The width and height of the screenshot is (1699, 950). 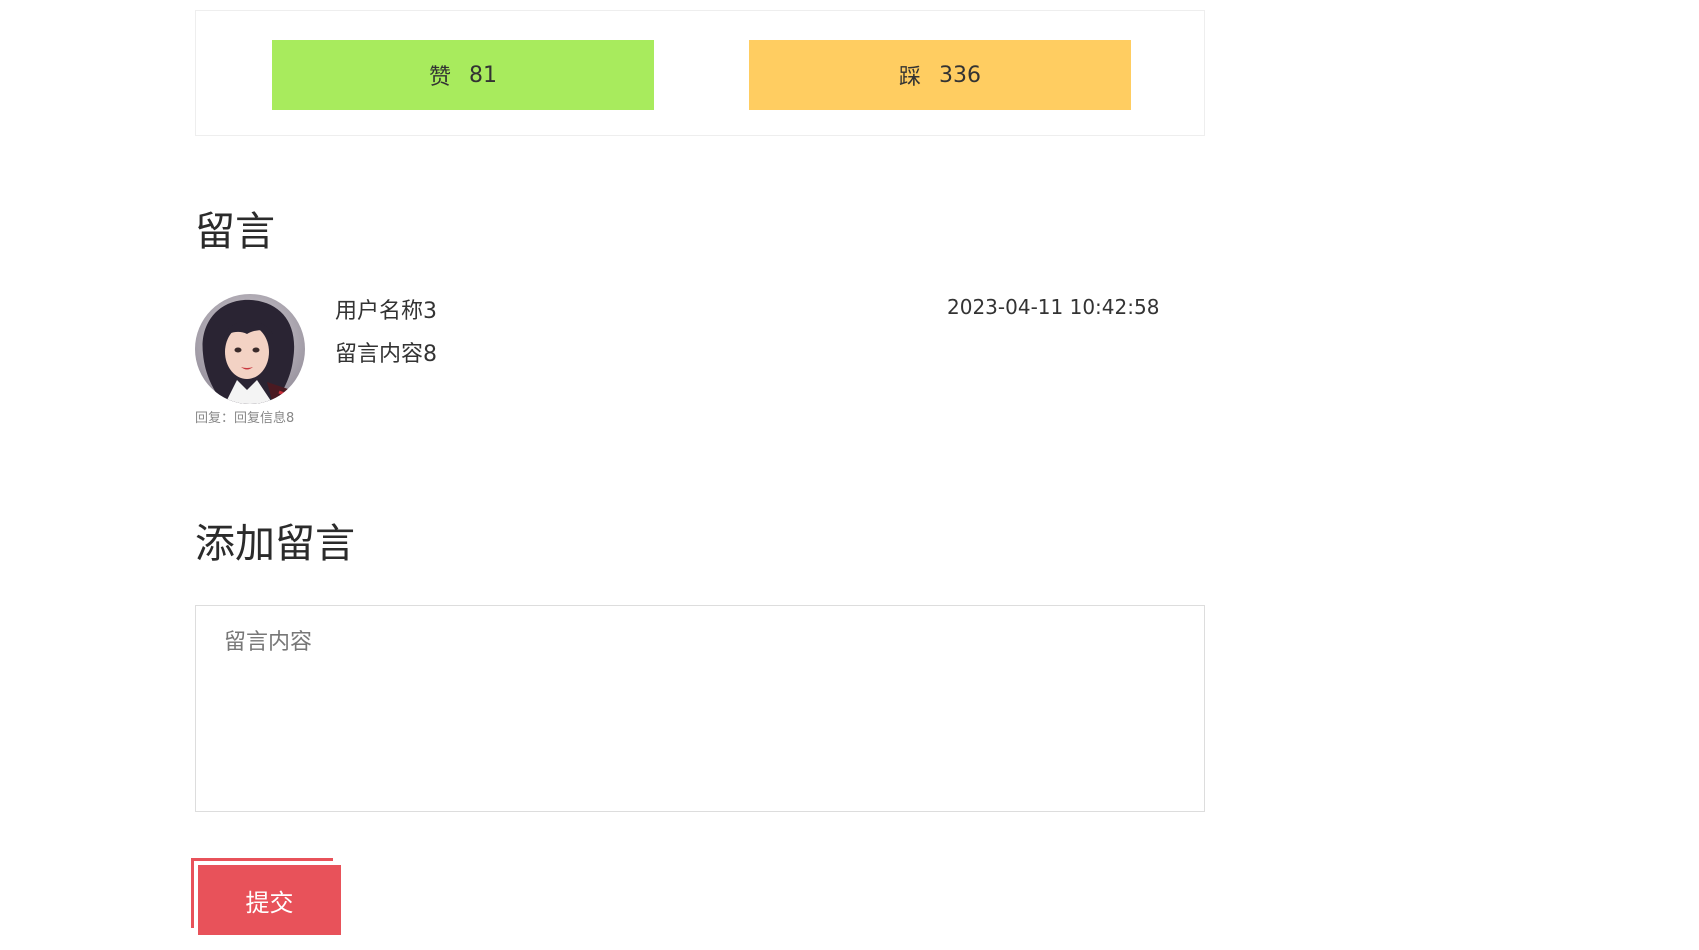 What do you see at coordinates (960, 75) in the screenshot?
I see `dislike-count: 336` at bounding box center [960, 75].